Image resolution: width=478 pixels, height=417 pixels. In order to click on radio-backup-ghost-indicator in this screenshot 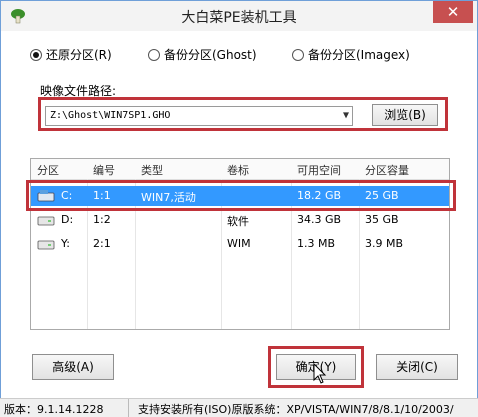, I will do `click(154, 54)`.